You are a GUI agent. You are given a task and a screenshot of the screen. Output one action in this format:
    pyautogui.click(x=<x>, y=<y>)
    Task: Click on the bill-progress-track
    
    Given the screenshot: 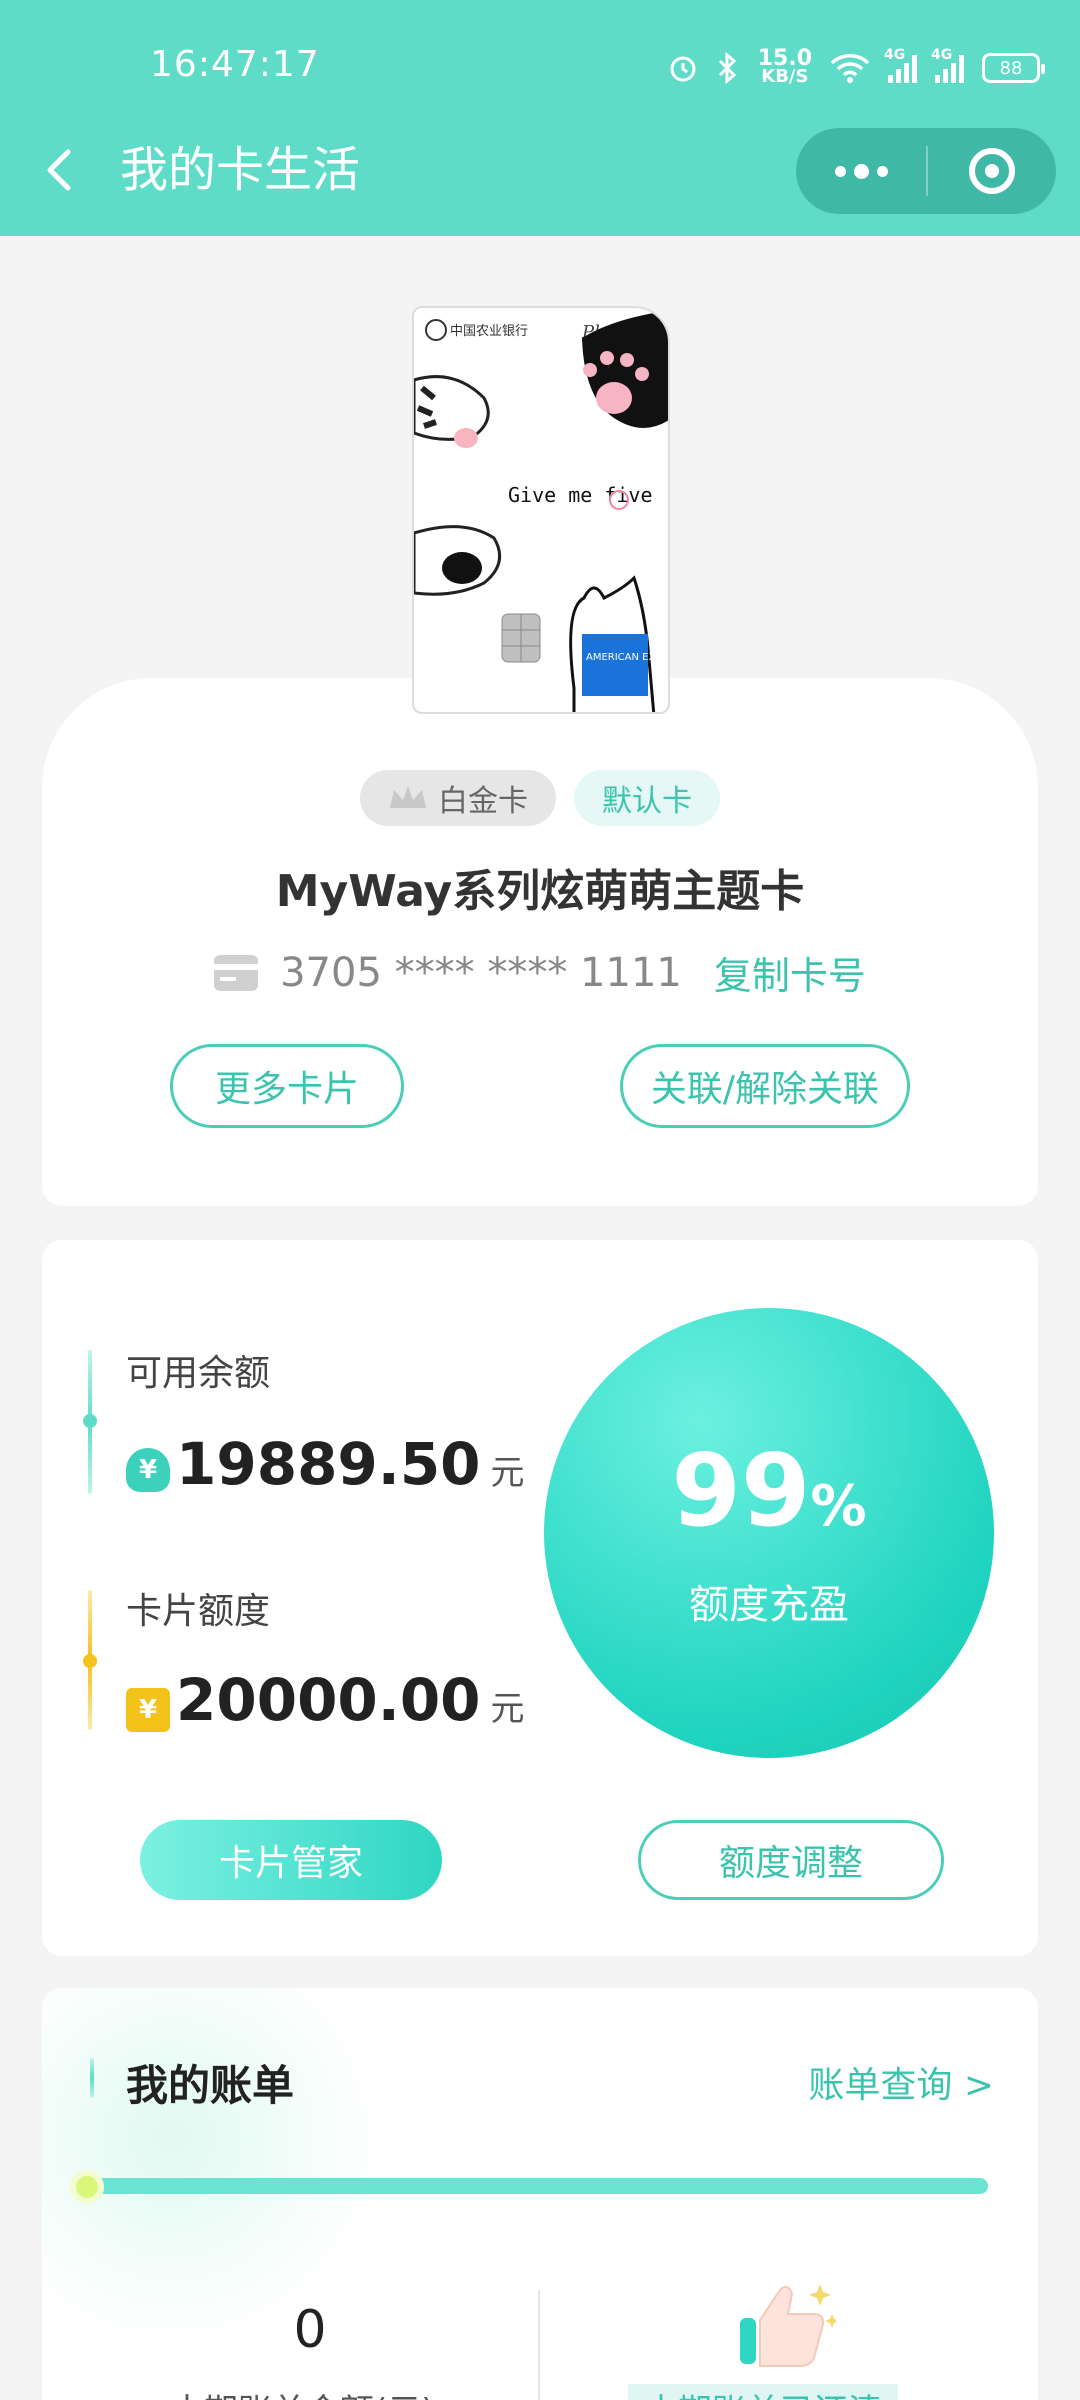 What is the action you would take?
    pyautogui.click(x=538, y=2186)
    